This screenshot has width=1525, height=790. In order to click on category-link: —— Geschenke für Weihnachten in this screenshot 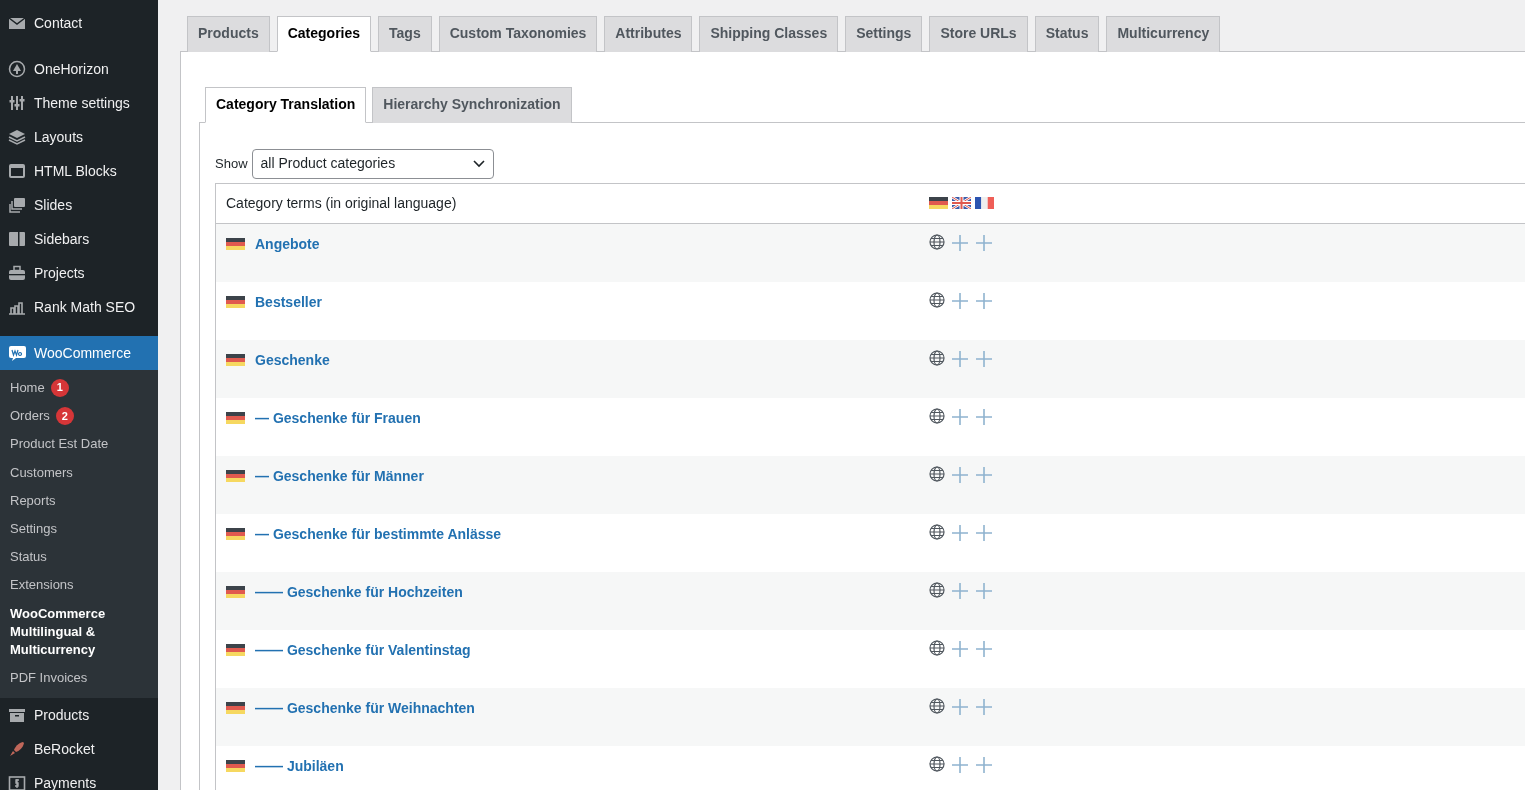, I will do `click(365, 708)`.